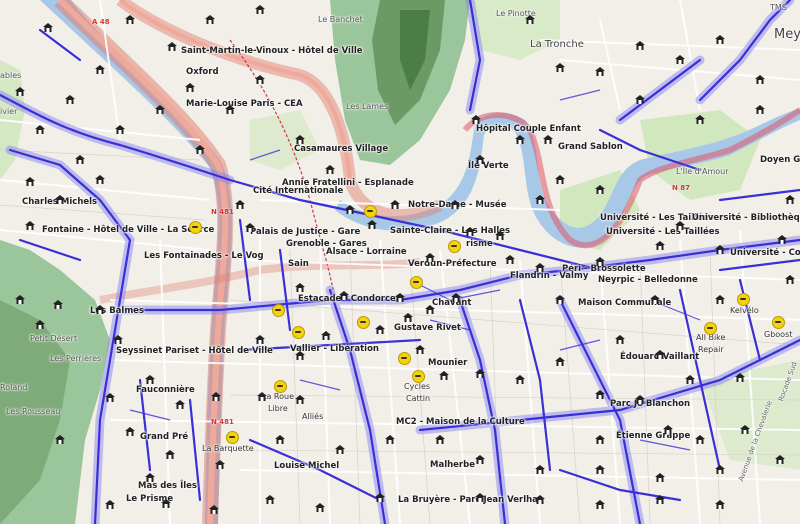 This screenshot has width=800, height=524. I want to click on station-label: Verdun-Préfecture, so click(452, 264).